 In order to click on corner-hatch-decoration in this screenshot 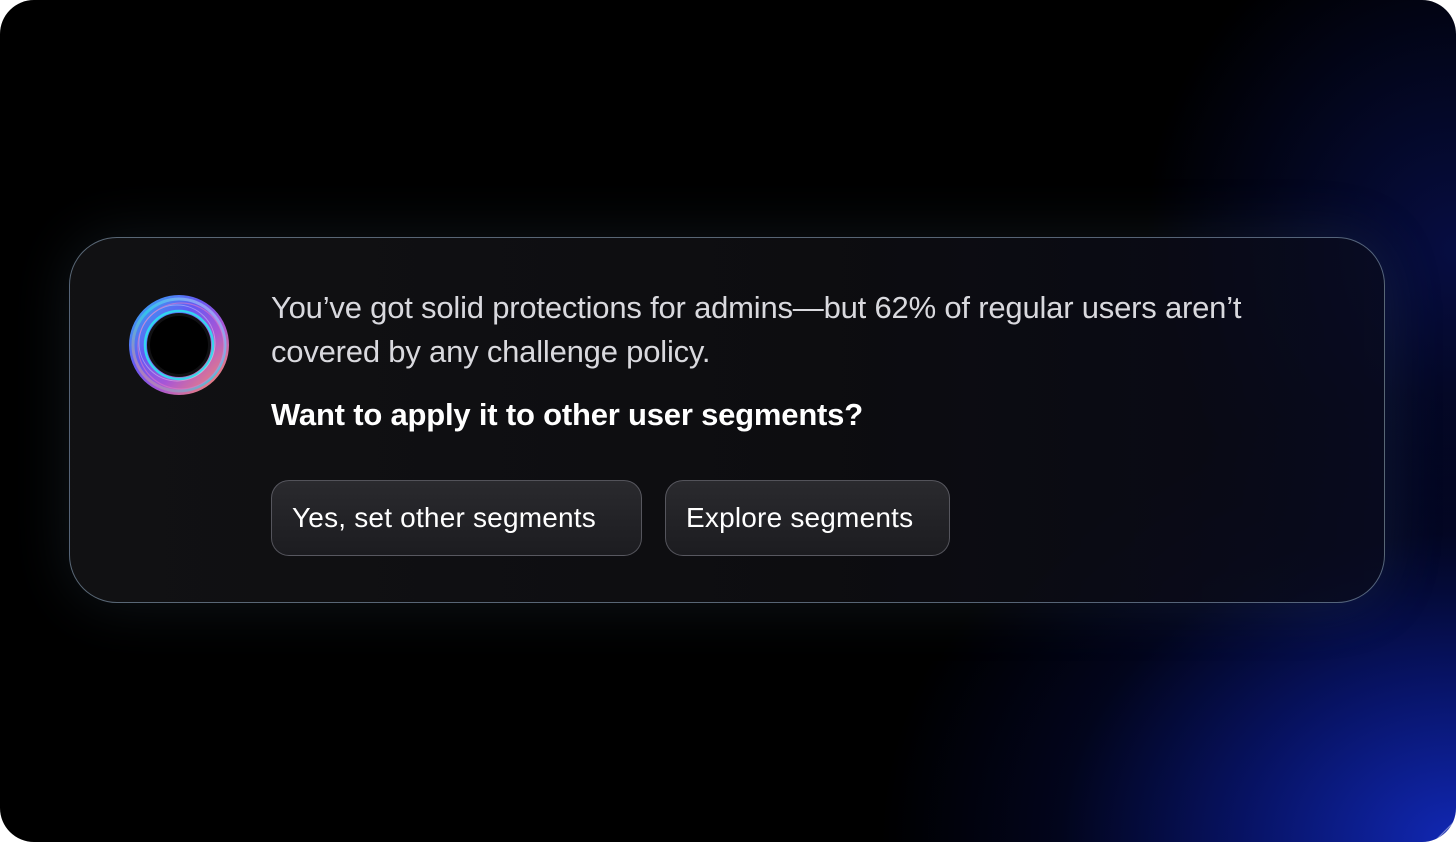, I will do `click(1444, 830)`.